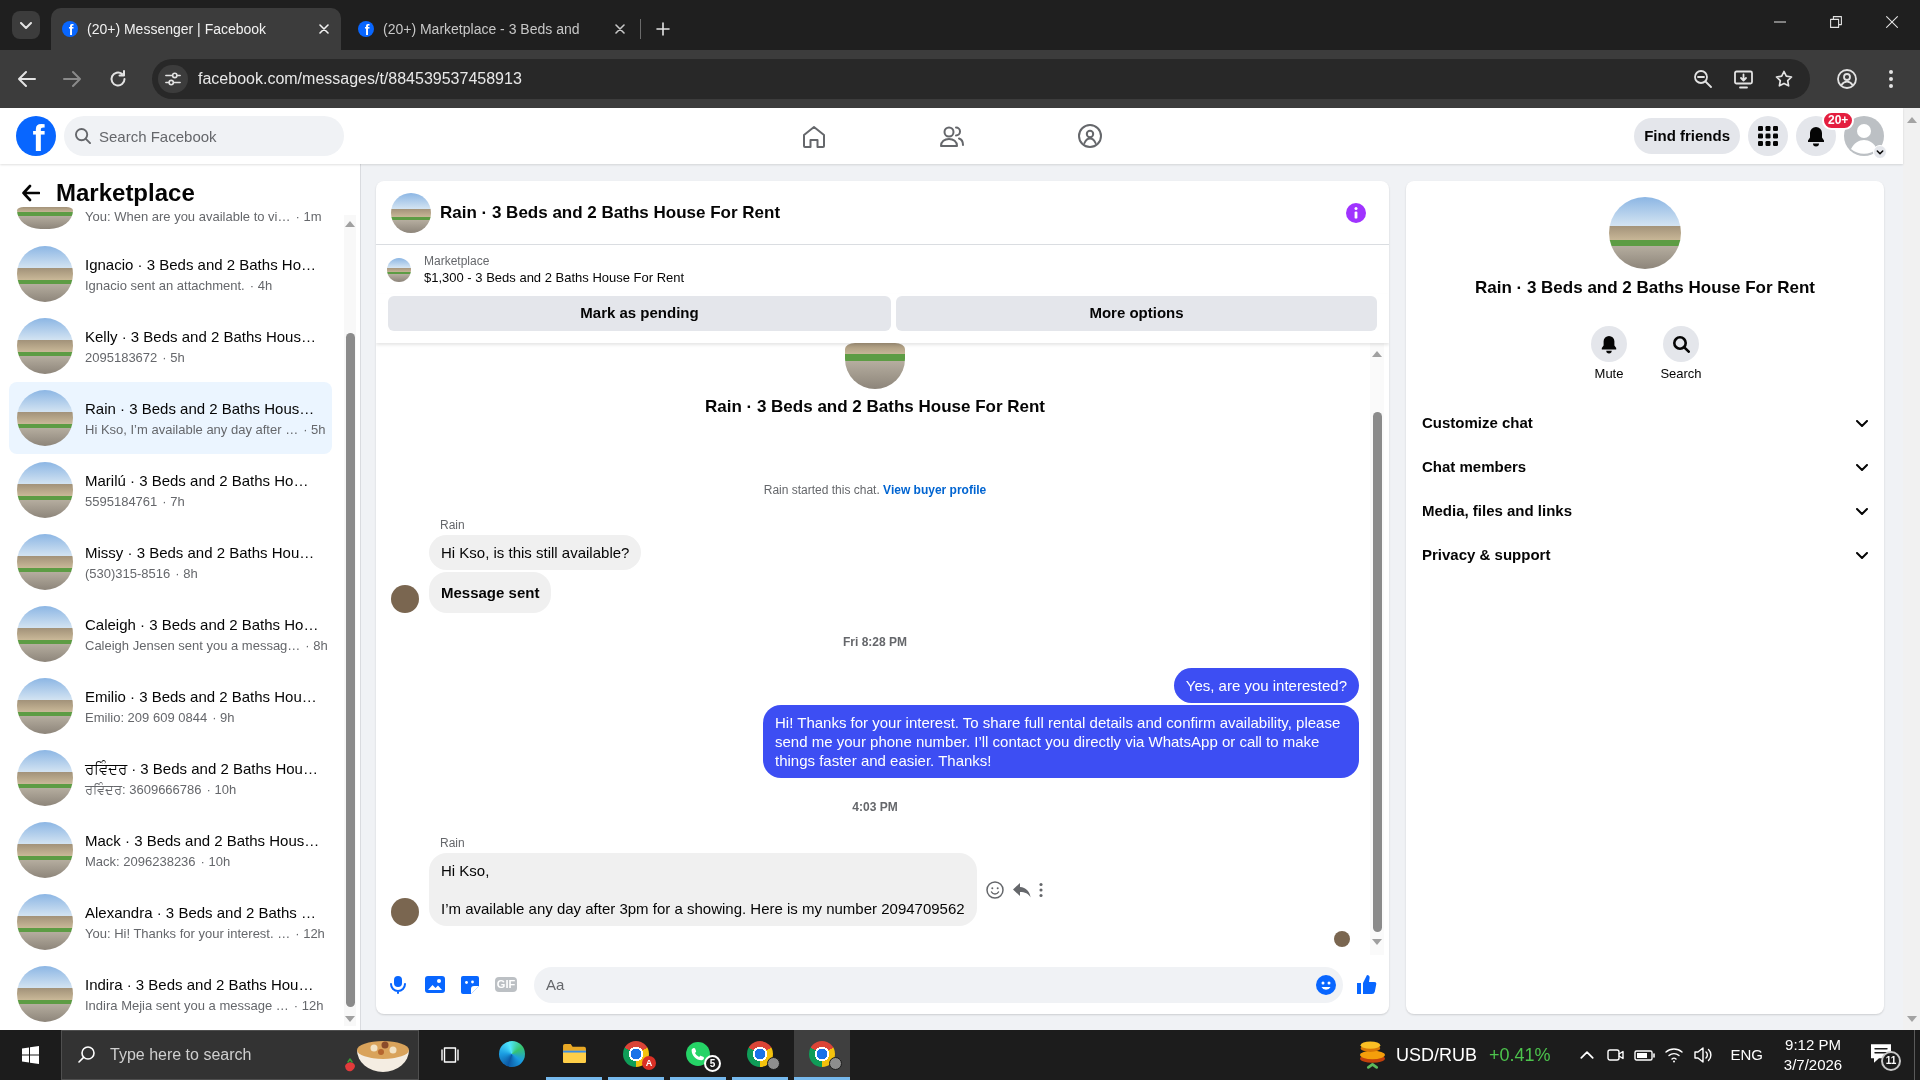 The width and height of the screenshot is (1920, 1080). What do you see at coordinates (170, 418) in the screenshot?
I see `conversation-item: Rain · 3 Beds and 2 Baths Hous… Hi Kso, I’m available any day after … · 5h` at bounding box center [170, 418].